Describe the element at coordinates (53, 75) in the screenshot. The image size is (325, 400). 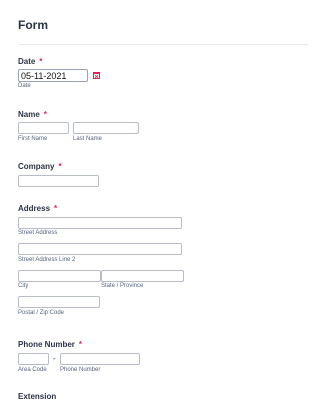
I see `date-input` at that location.